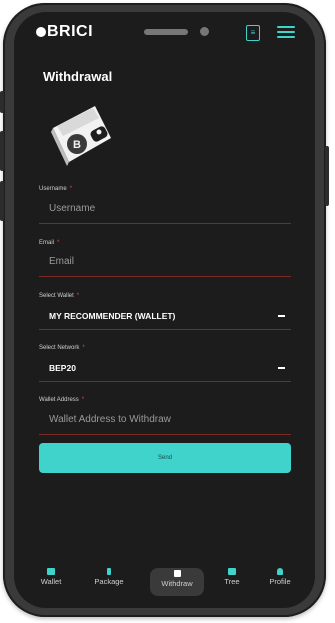 Image resolution: width=335 pixels, height=623 pixels. I want to click on logo-text: BRICI, so click(70, 31).